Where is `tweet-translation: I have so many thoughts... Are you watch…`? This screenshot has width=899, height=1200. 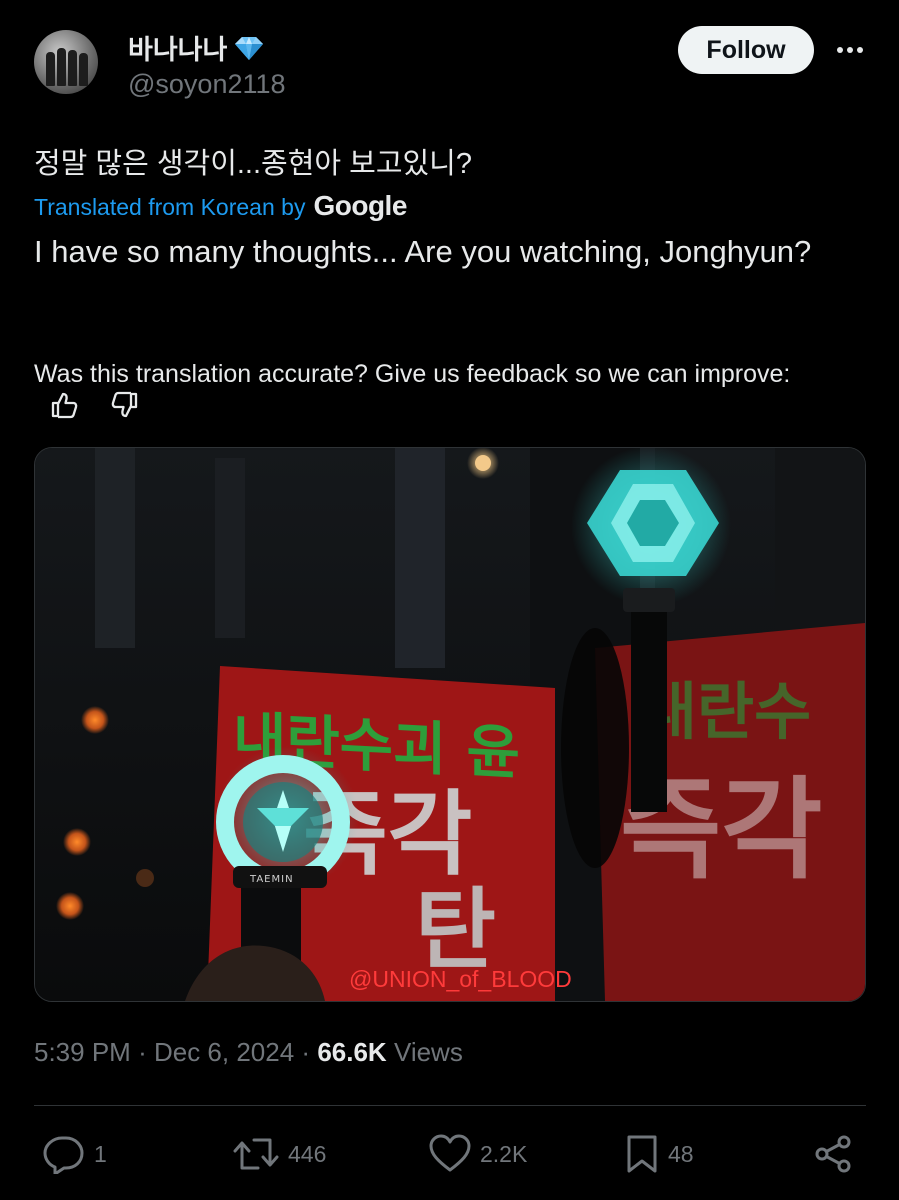
tweet-translation: I have so many thoughts... Are you watch… is located at coordinates (423, 251).